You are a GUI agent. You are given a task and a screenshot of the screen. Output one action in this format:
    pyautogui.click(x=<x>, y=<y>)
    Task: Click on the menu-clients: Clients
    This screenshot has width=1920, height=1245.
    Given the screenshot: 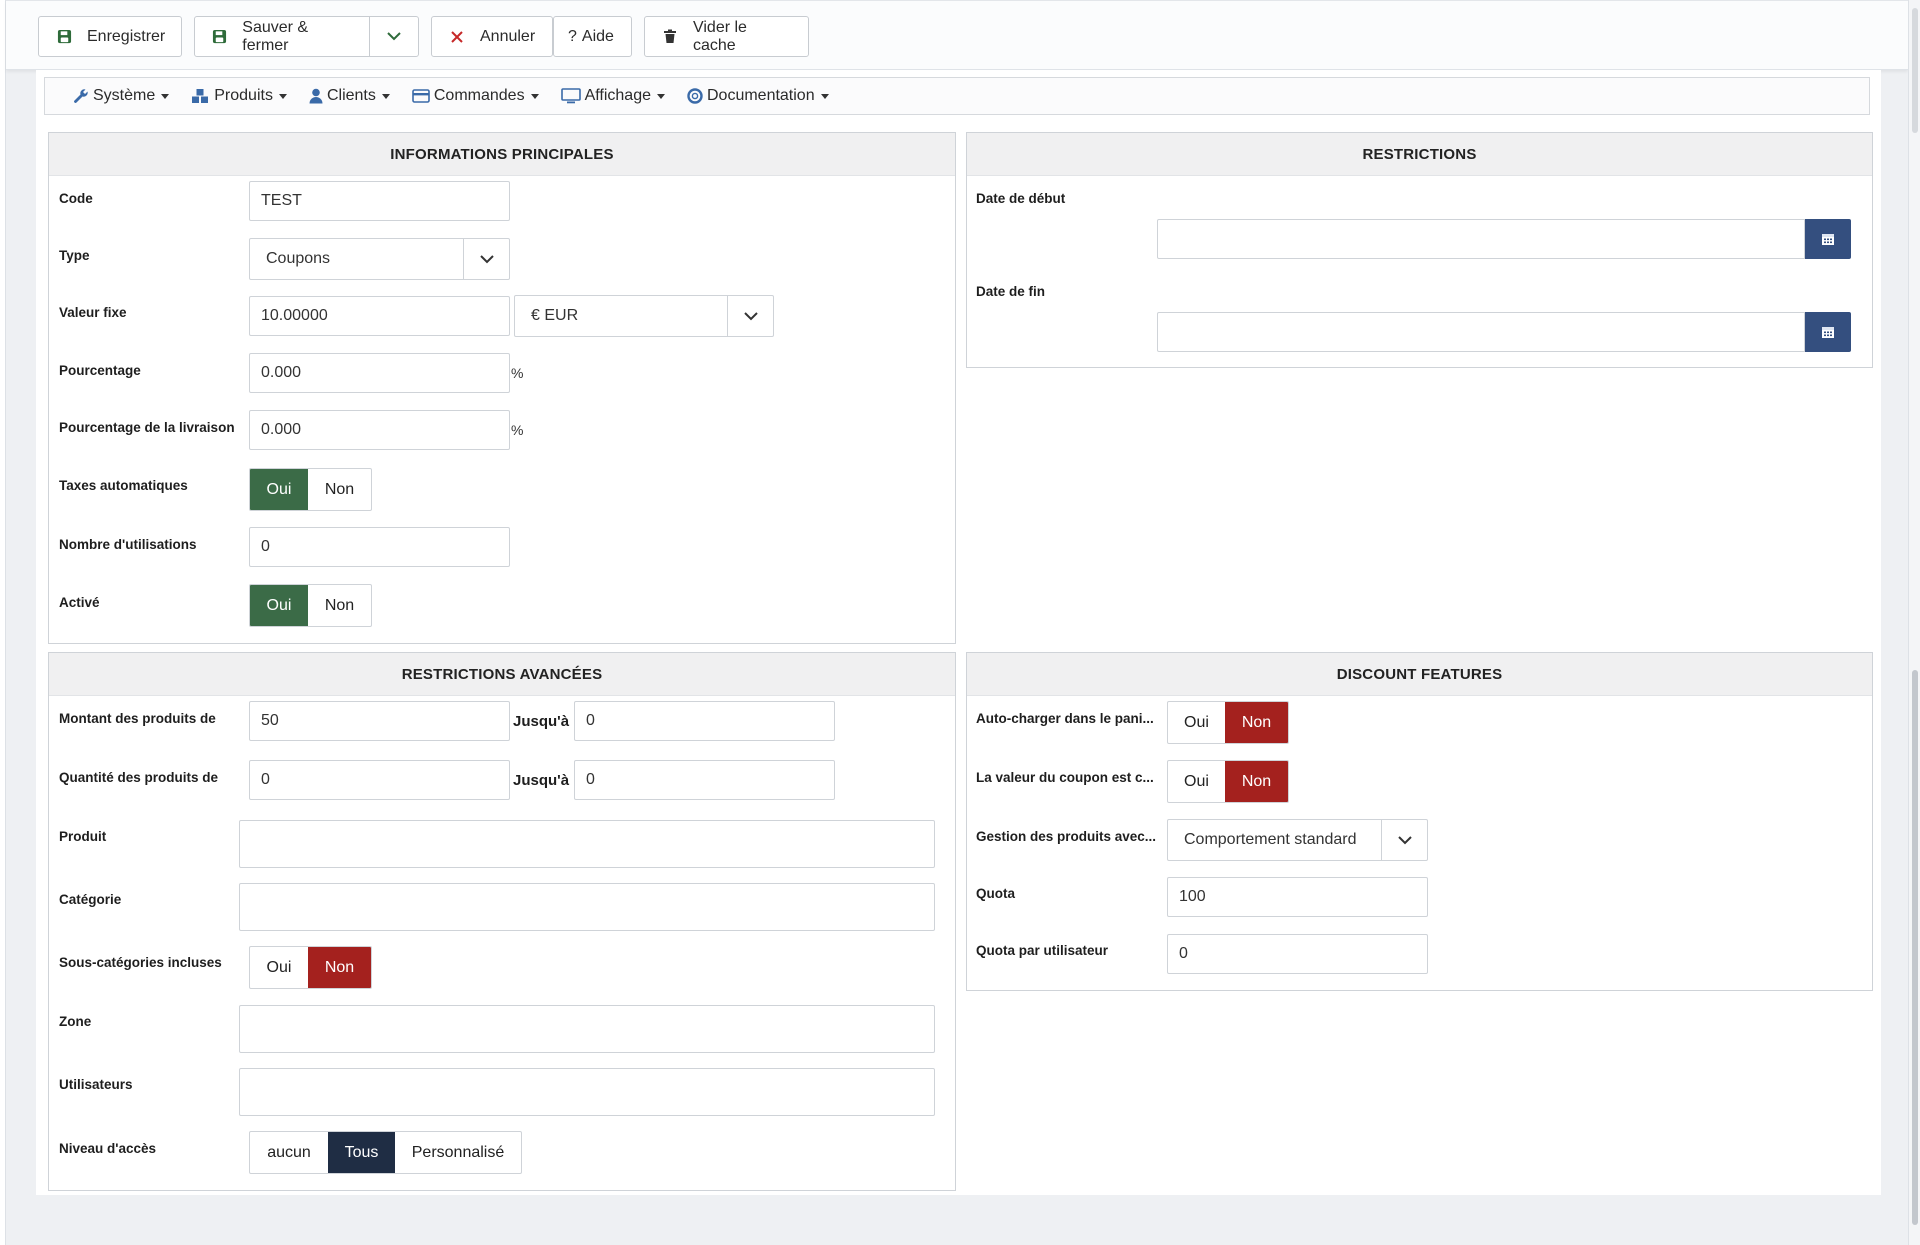 What is the action you would take?
    pyautogui.click(x=349, y=96)
    